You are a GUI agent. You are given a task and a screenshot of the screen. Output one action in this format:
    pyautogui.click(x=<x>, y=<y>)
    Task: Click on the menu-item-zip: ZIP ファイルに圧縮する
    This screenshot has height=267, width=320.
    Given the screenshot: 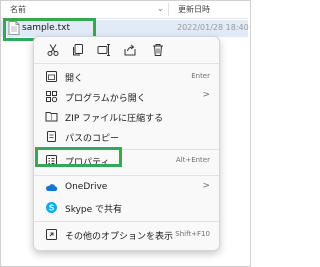 What is the action you would take?
    pyautogui.click(x=126, y=117)
    